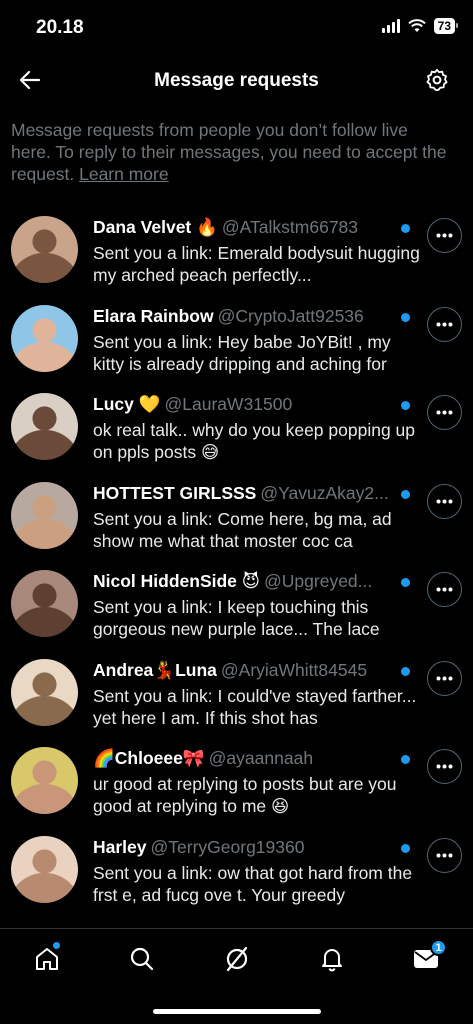 The width and height of the screenshot is (473, 1024). Describe the element at coordinates (56, 945) in the screenshot. I see `home-notification-dot` at that location.